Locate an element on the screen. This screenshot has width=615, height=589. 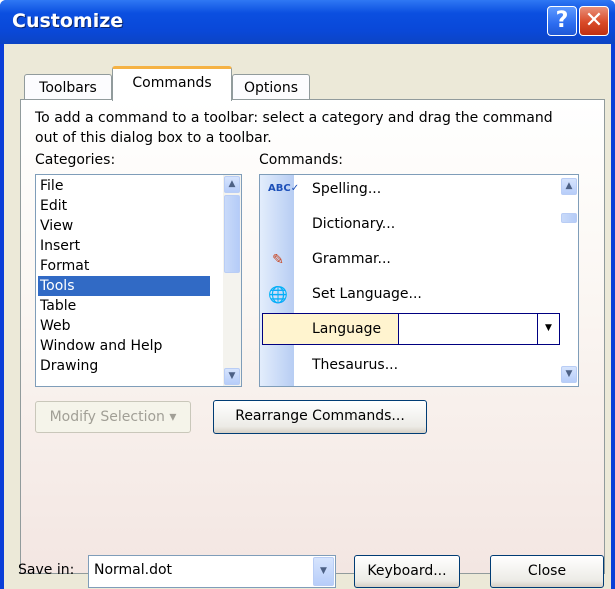
list-item: View is located at coordinates (124, 226).